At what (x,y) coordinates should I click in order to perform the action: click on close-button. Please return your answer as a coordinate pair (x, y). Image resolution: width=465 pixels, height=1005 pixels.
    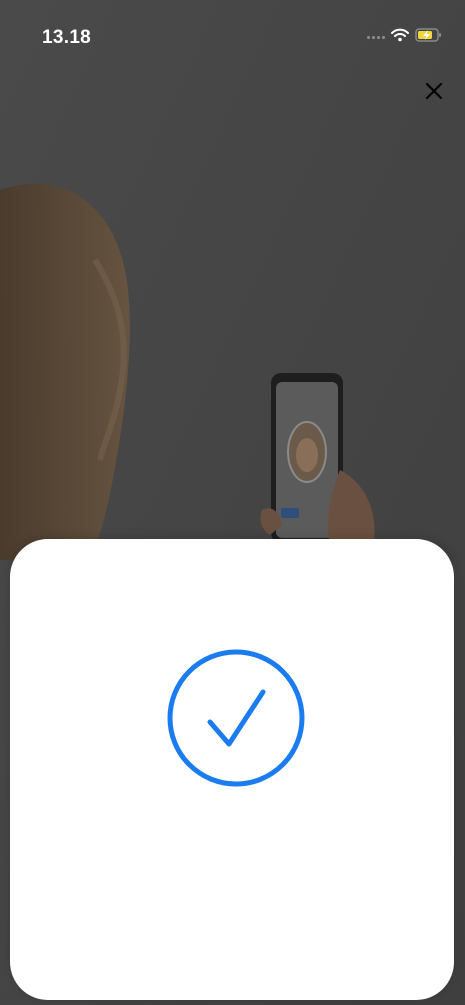
    Looking at the image, I should click on (434, 93).